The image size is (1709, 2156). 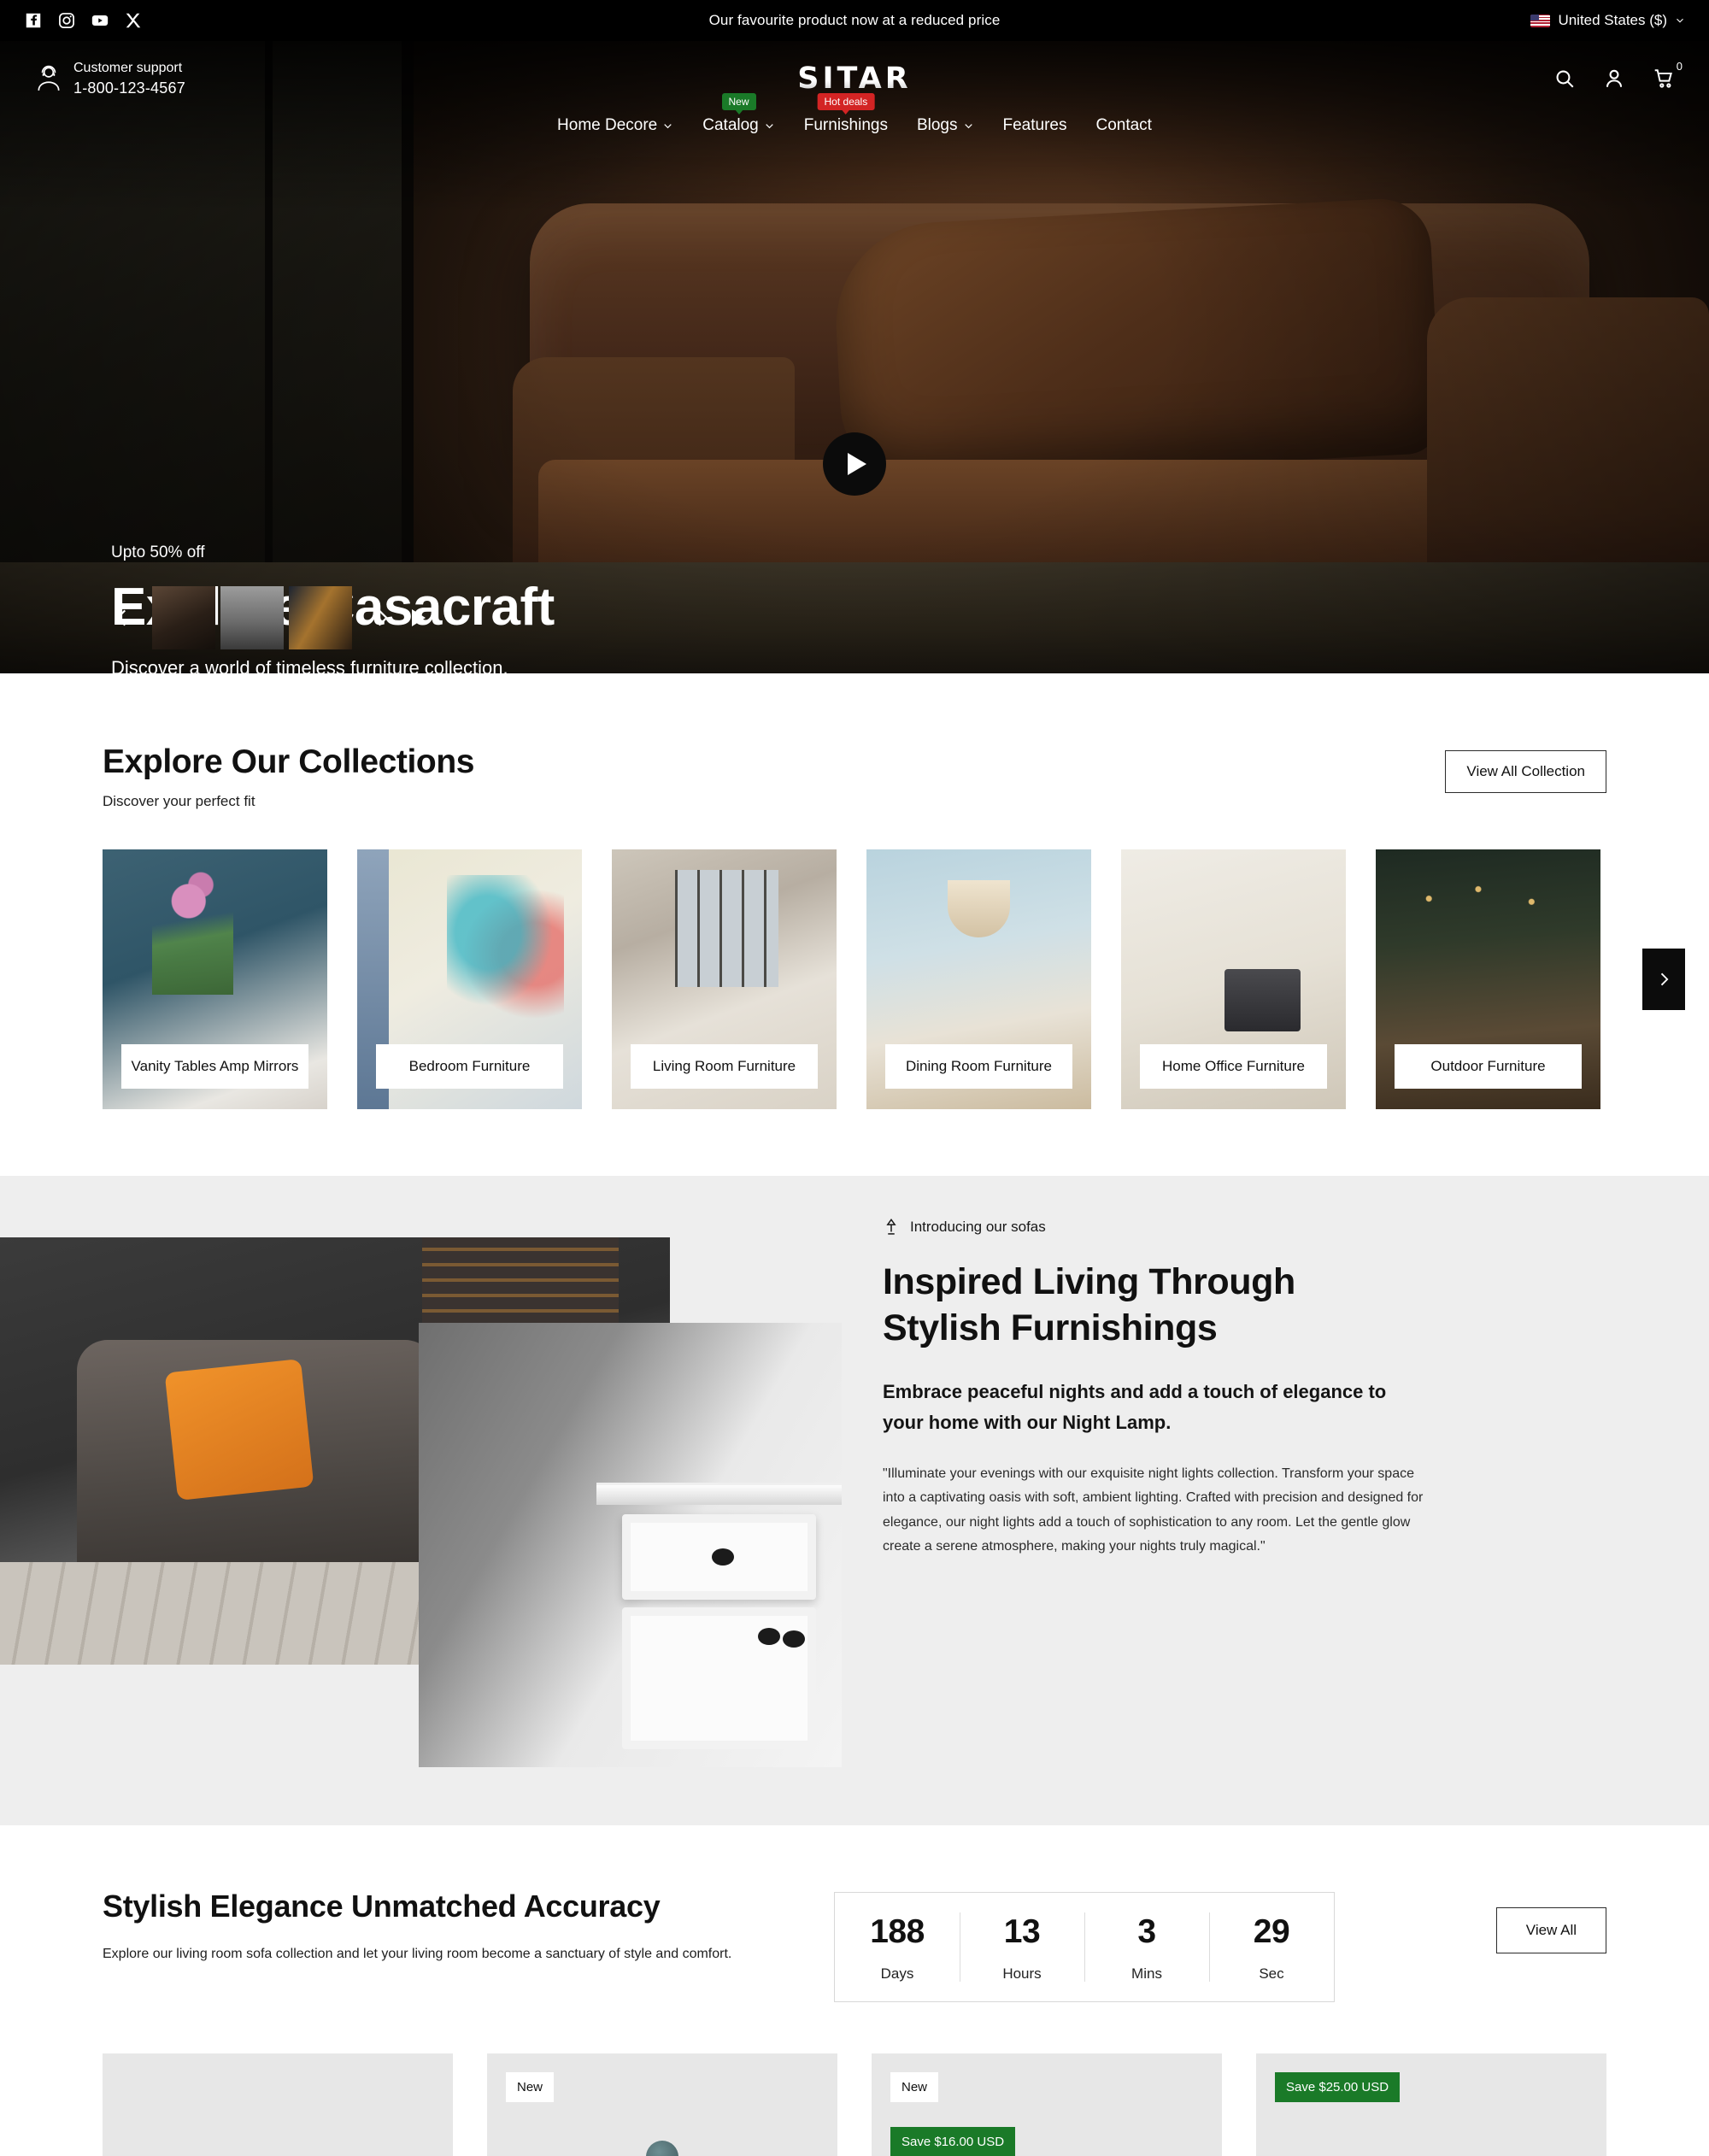 What do you see at coordinates (1541, 20) in the screenshot?
I see `us-flag-icon` at bounding box center [1541, 20].